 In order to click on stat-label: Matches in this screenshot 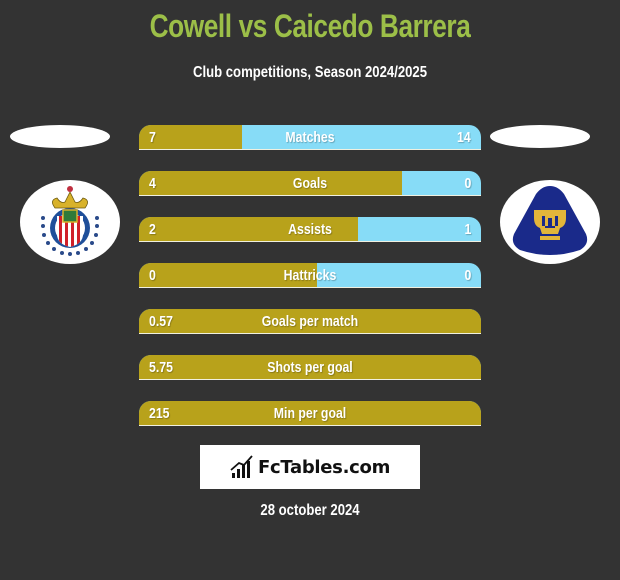, I will do `click(310, 137)`.